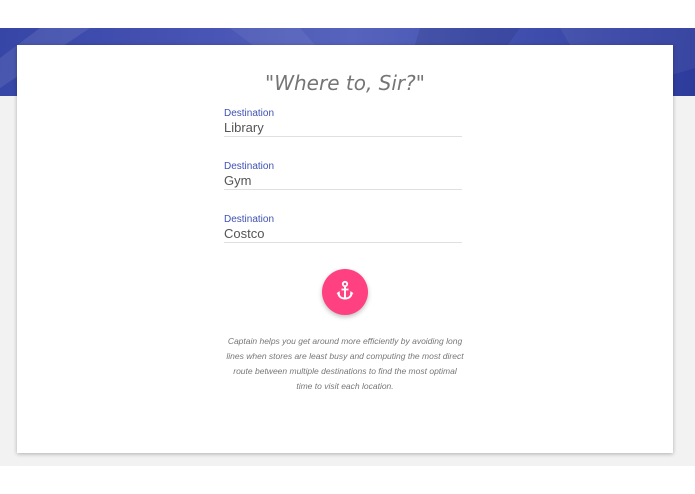 This screenshot has width=695, height=494. Describe the element at coordinates (343, 175) in the screenshot. I see `destination-field-2: Destination Gym` at that location.